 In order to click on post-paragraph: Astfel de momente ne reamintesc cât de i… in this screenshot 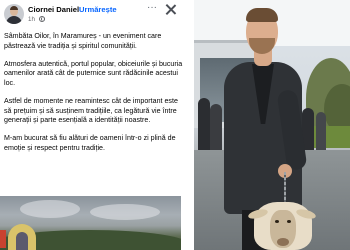, I will do `click(91, 110)`.